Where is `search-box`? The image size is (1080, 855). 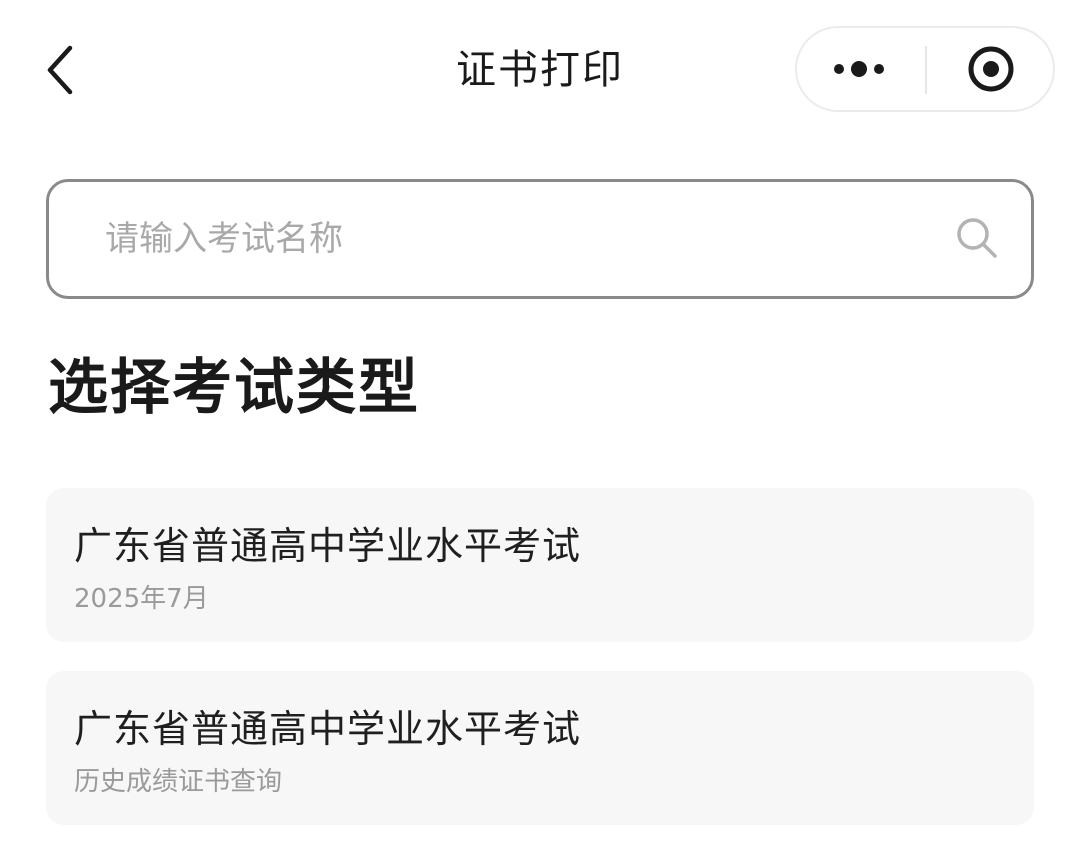 search-box is located at coordinates (540, 239).